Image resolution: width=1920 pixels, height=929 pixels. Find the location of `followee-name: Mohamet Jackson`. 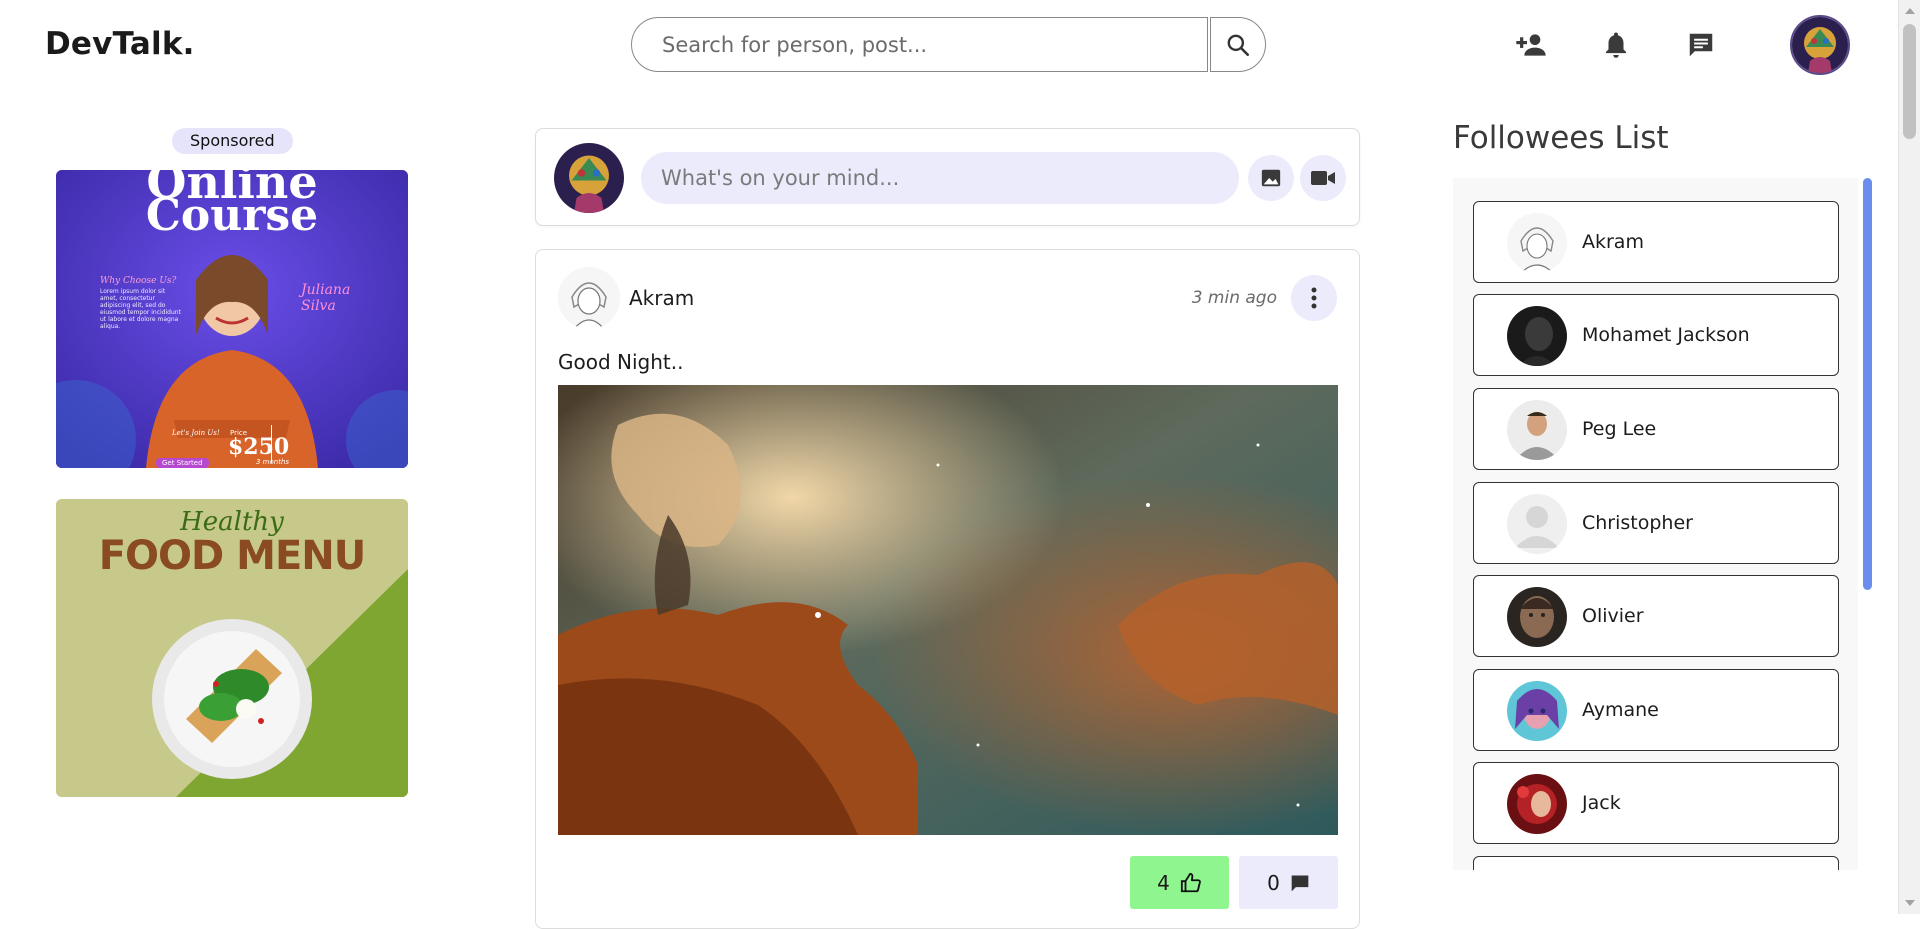

followee-name: Mohamet Jackson is located at coordinates (1666, 335).